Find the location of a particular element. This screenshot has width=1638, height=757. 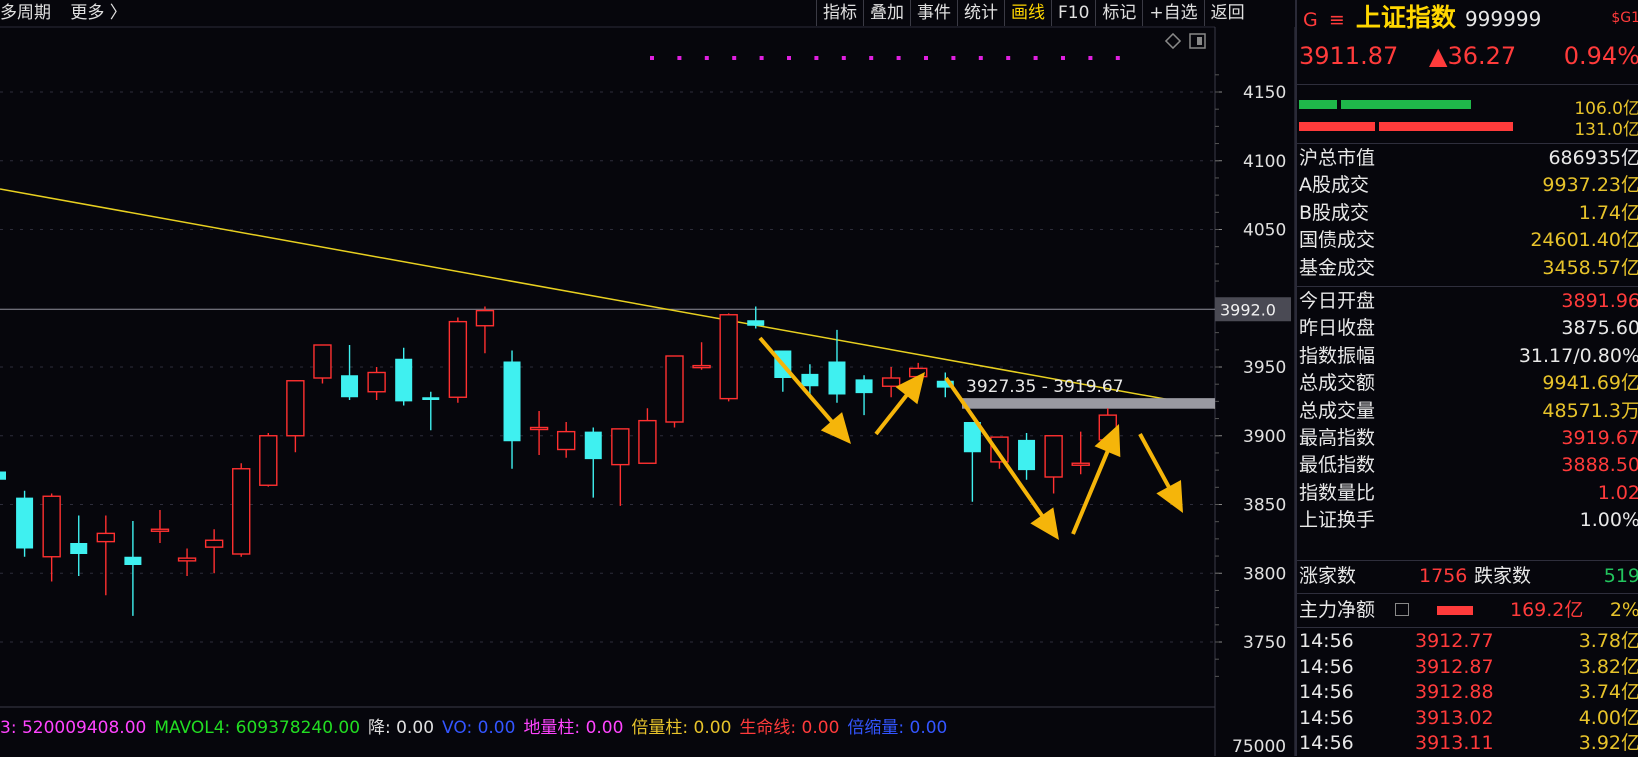

stat-row: A股成交 9937.23亿 is located at coordinates (1467, 185).